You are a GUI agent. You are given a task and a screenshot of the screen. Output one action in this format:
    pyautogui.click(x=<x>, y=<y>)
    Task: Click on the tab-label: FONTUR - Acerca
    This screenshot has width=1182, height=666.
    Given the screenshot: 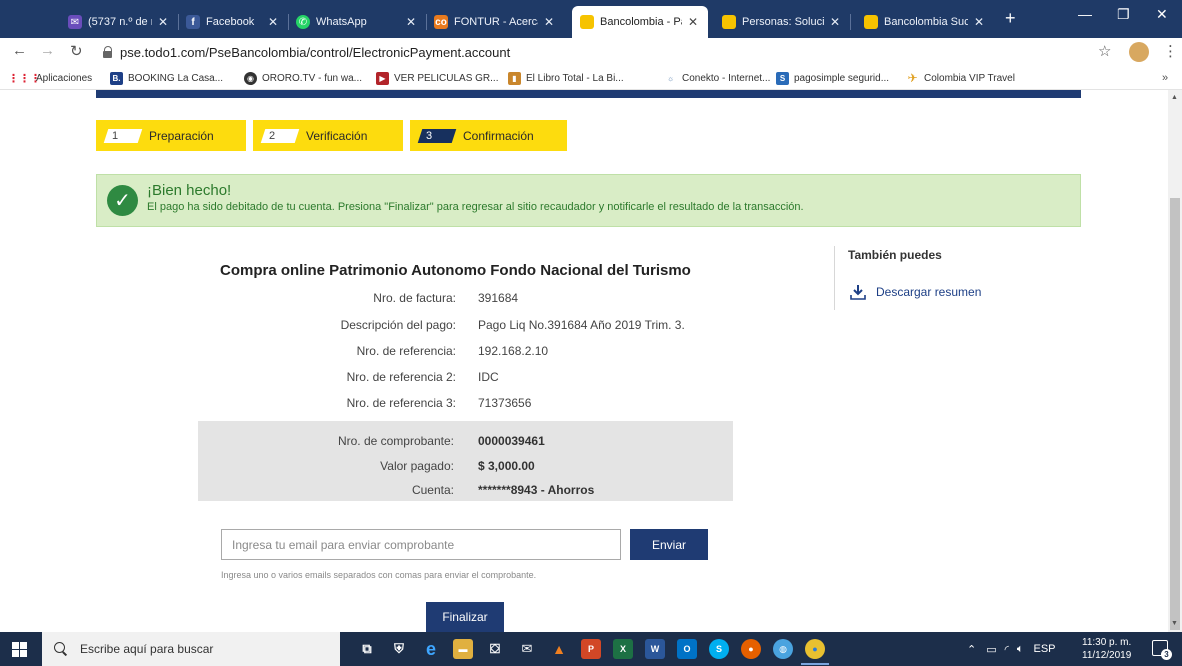 What is the action you would take?
    pyautogui.click(x=496, y=22)
    